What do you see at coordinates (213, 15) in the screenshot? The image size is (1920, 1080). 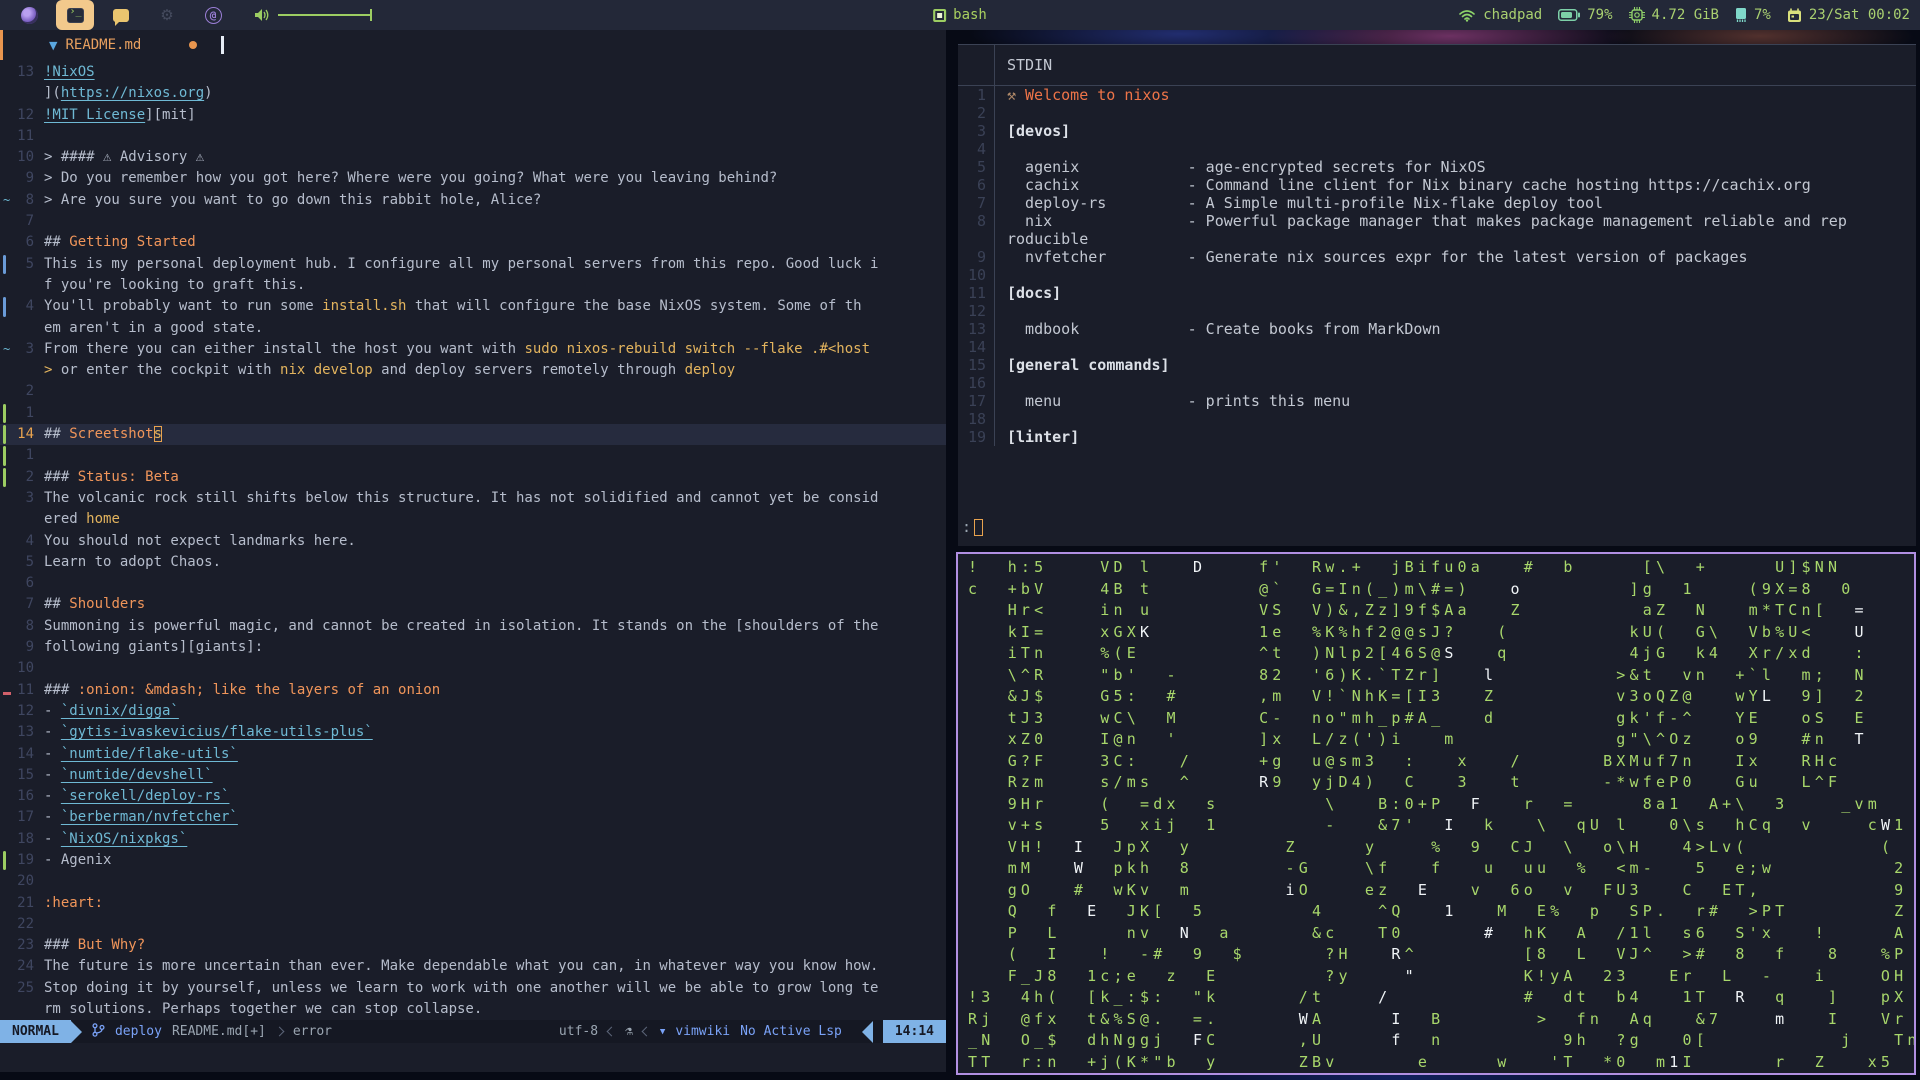 I see `workspace-social: @` at bounding box center [213, 15].